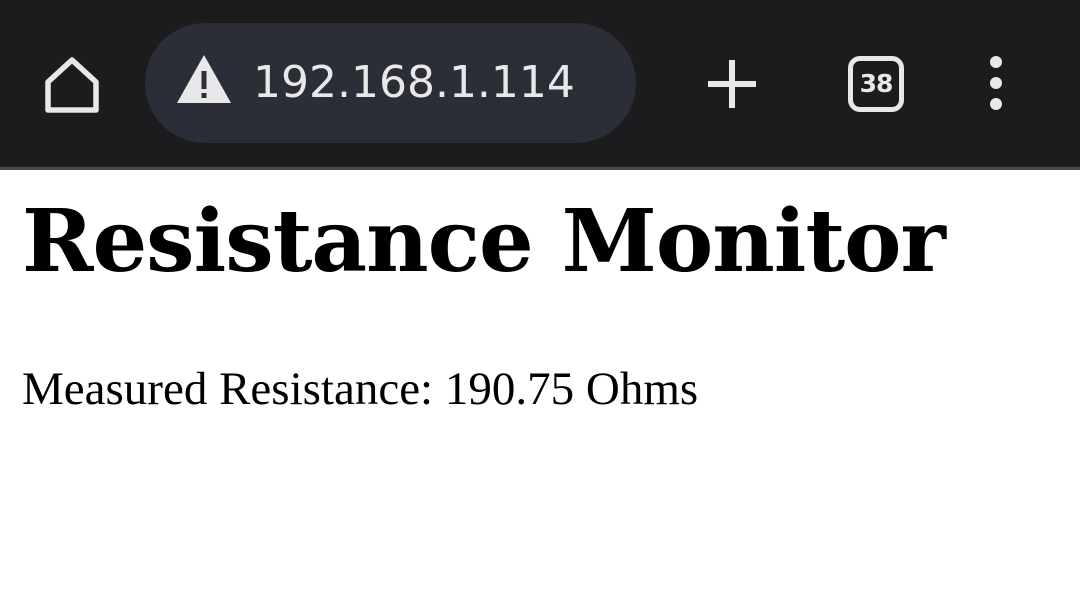  I want to click on tab-switcher-button: 38, so click(876, 84).